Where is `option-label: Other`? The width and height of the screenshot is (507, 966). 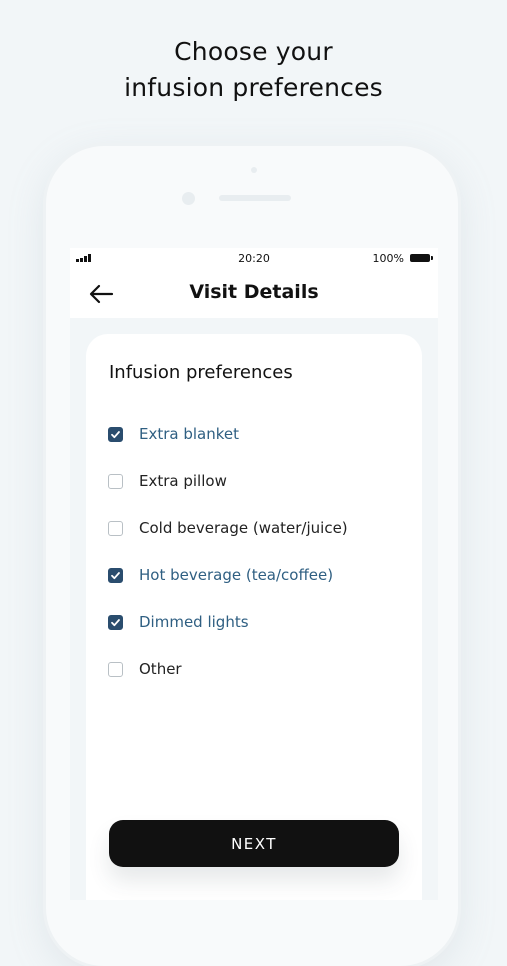
option-label: Other is located at coordinates (160, 669).